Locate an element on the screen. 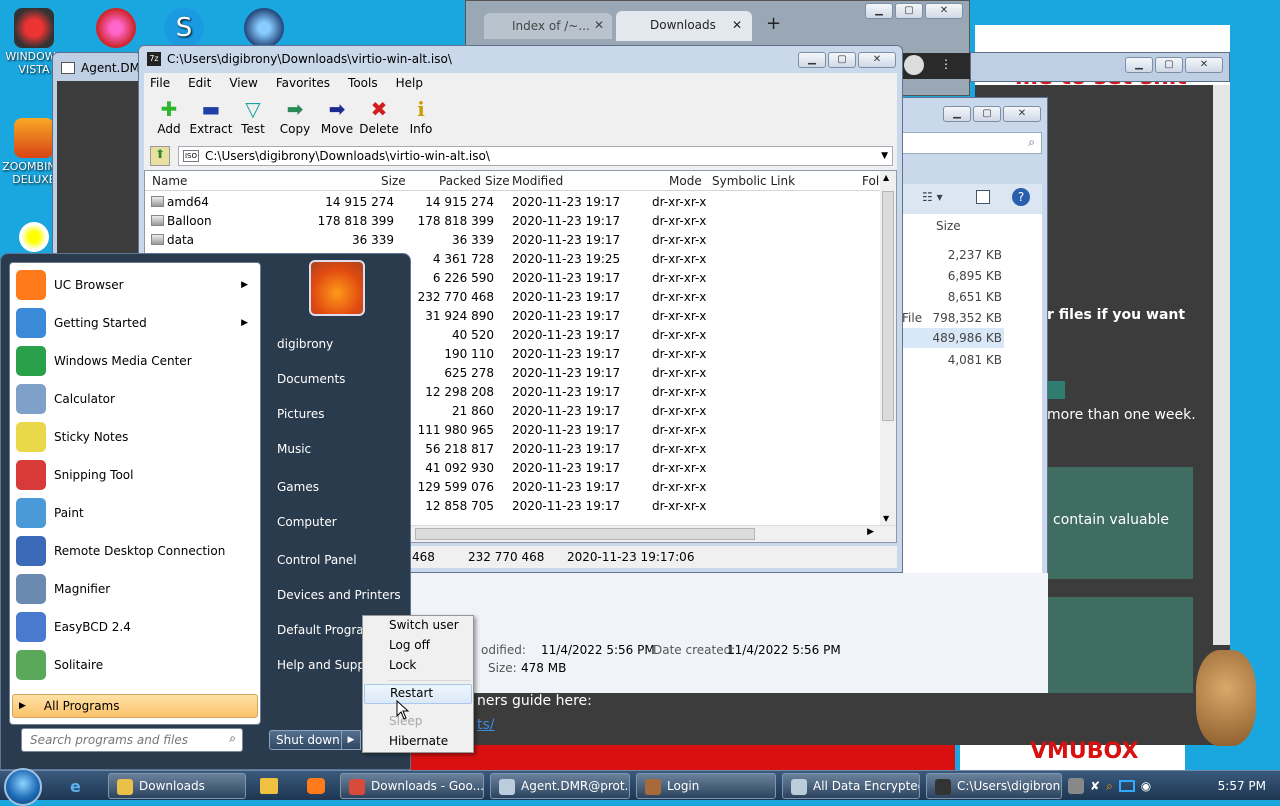 The width and height of the screenshot is (1280, 806). column-header-packed-size: Packed Size is located at coordinates (474, 181).